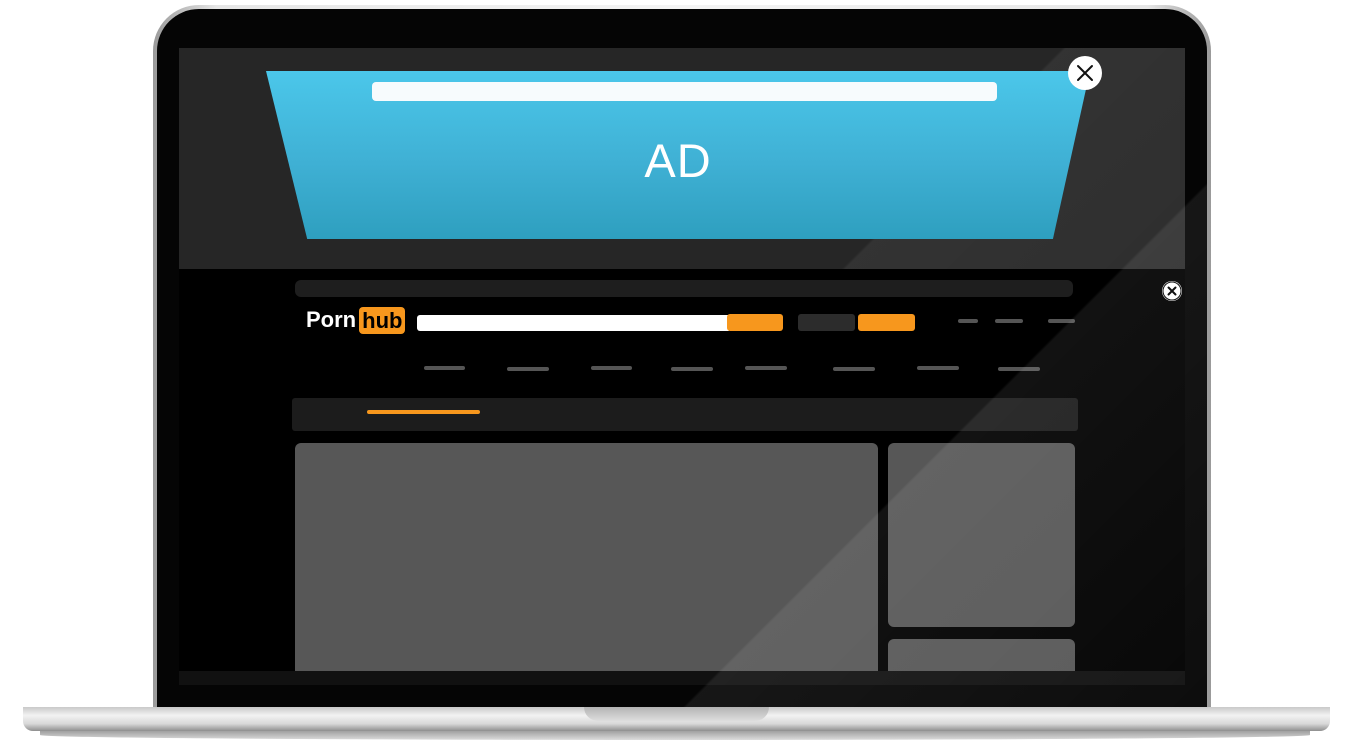 The height and width of the screenshot is (745, 1350). What do you see at coordinates (573, 323) in the screenshot?
I see `search-input` at bounding box center [573, 323].